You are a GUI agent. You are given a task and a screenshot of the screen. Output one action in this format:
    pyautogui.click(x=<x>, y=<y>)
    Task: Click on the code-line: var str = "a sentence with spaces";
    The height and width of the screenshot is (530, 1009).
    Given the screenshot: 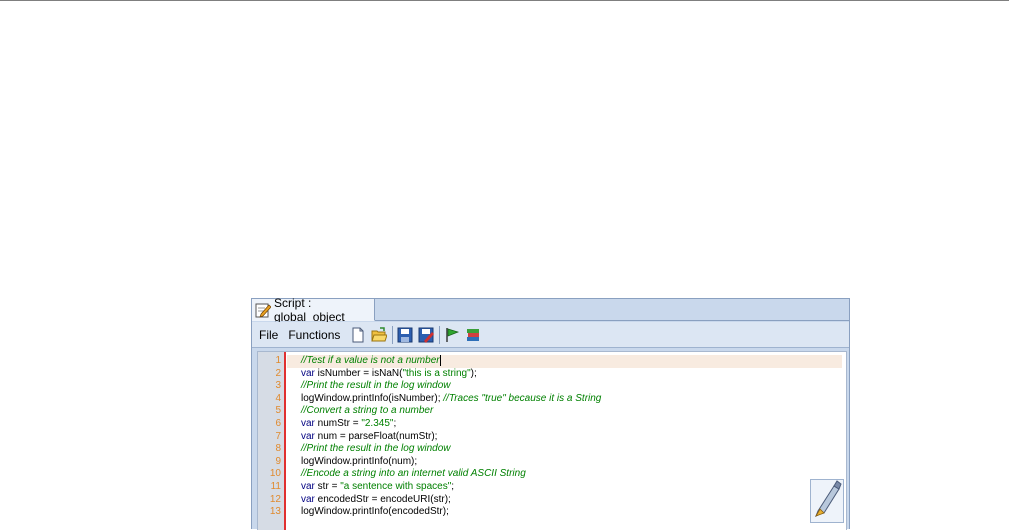 What is the action you would take?
    pyautogui.click(x=571, y=487)
    